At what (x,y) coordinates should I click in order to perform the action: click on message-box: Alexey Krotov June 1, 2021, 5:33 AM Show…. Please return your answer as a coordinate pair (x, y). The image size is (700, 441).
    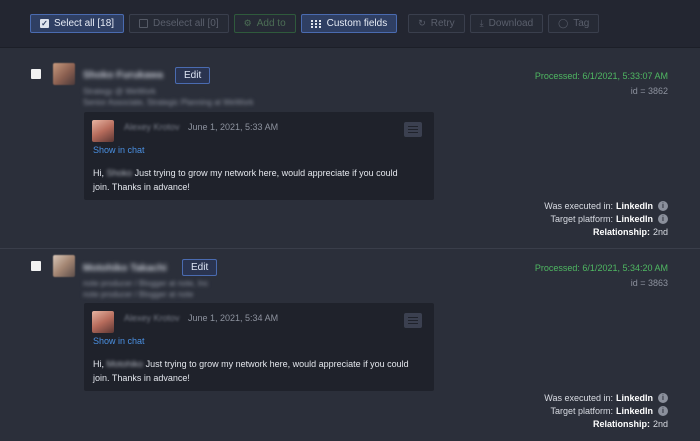
    Looking at the image, I should click on (259, 156).